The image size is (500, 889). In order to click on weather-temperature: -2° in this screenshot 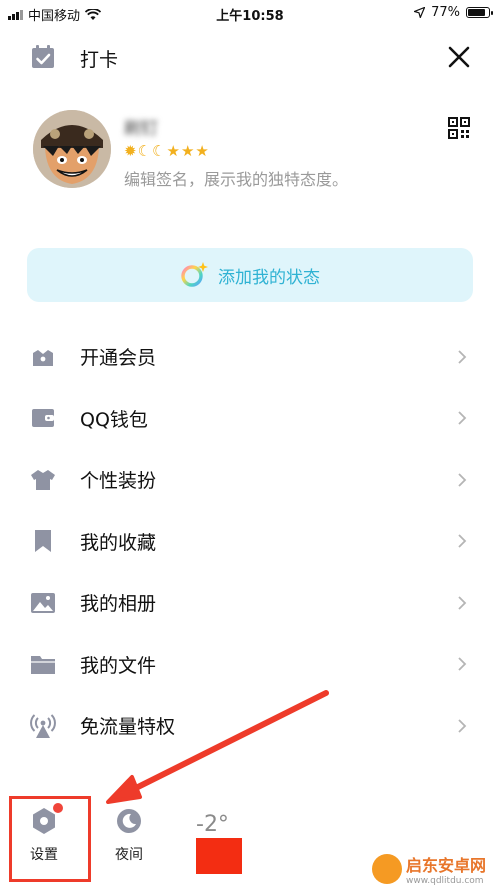, I will do `click(212, 824)`.